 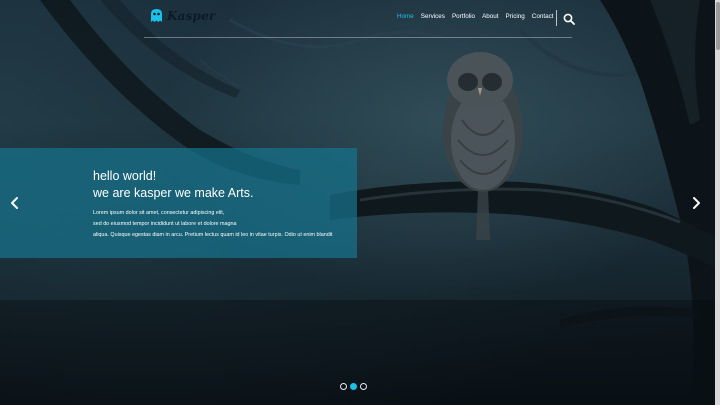 What do you see at coordinates (405, 16) in the screenshot?
I see `nav-home: Home` at bounding box center [405, 16].